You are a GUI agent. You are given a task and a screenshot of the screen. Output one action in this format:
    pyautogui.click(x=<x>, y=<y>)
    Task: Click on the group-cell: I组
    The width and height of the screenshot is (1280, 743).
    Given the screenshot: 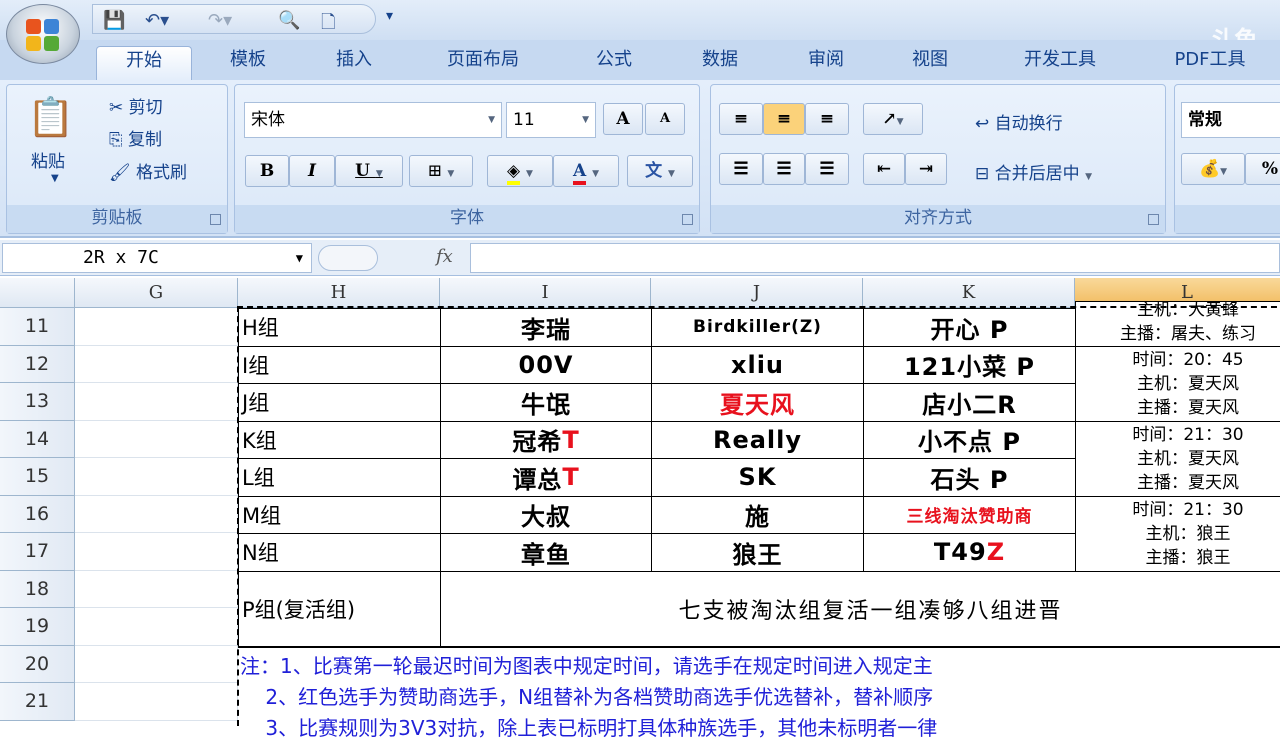 What is the action you would take?
    pyautogui.click(x=339, y=364)
    